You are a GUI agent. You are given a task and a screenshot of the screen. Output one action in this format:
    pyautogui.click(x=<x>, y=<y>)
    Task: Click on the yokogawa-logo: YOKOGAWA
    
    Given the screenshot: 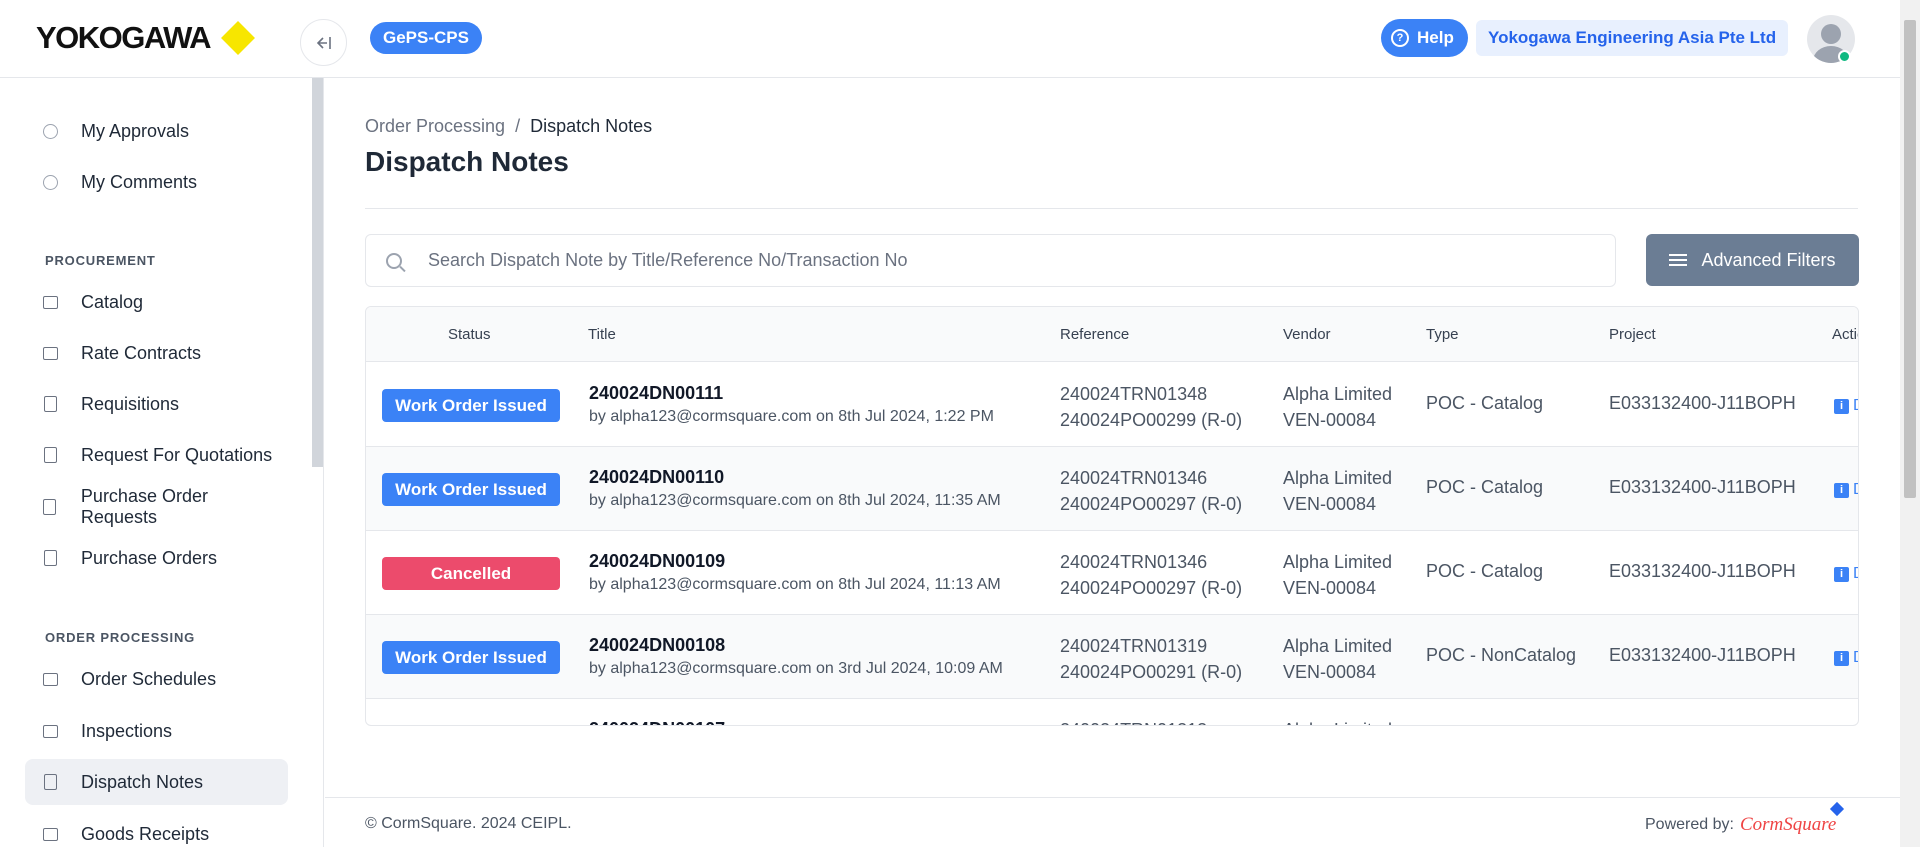 What is the action you would take?
    pyautogui.click(x=145, y=38)
    